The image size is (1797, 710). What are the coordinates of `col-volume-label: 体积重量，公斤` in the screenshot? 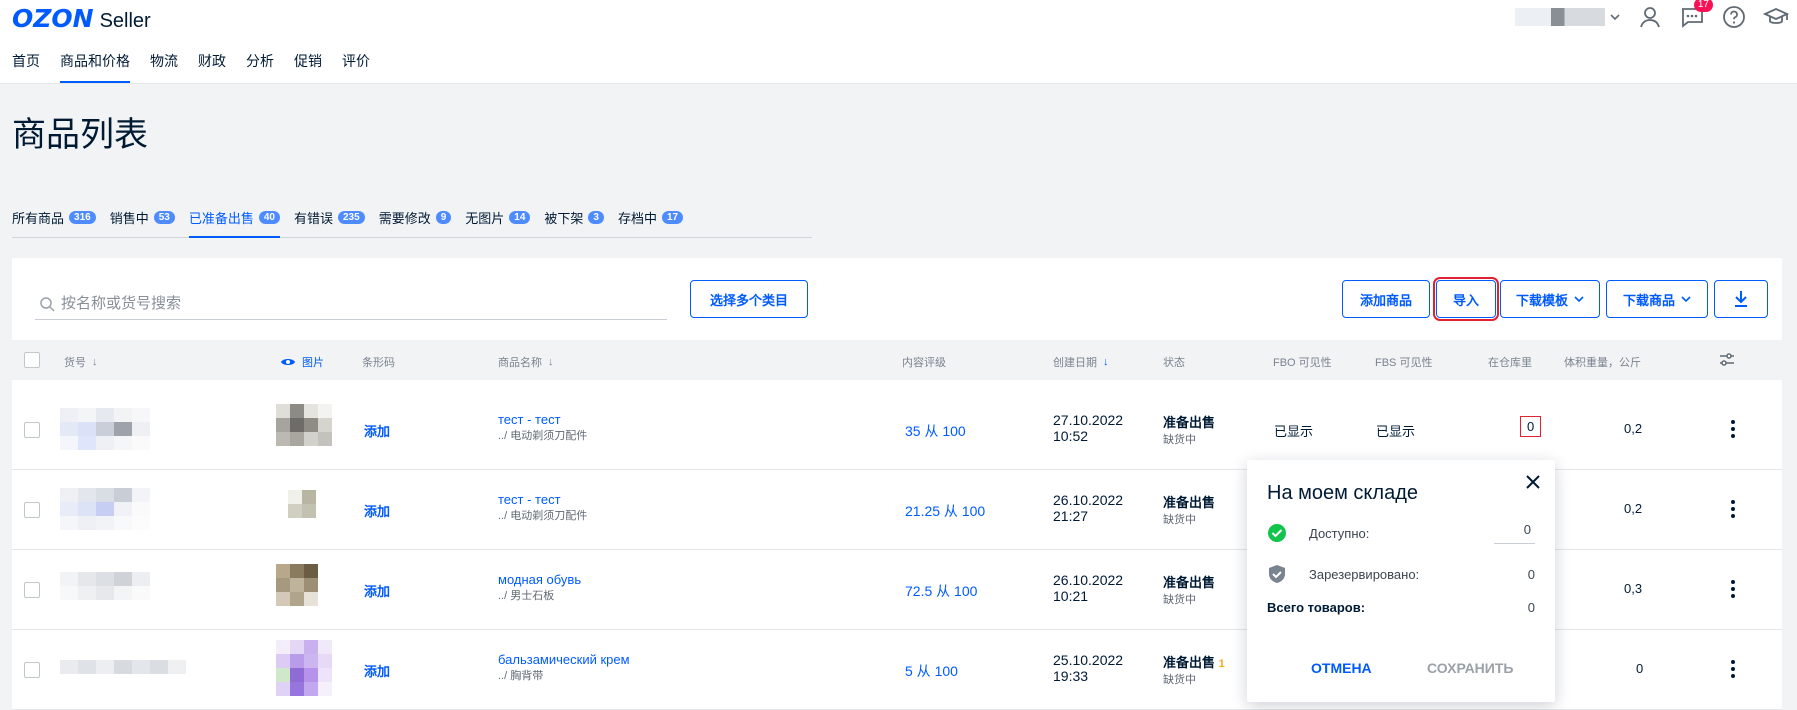 It's located at (1602, 363).